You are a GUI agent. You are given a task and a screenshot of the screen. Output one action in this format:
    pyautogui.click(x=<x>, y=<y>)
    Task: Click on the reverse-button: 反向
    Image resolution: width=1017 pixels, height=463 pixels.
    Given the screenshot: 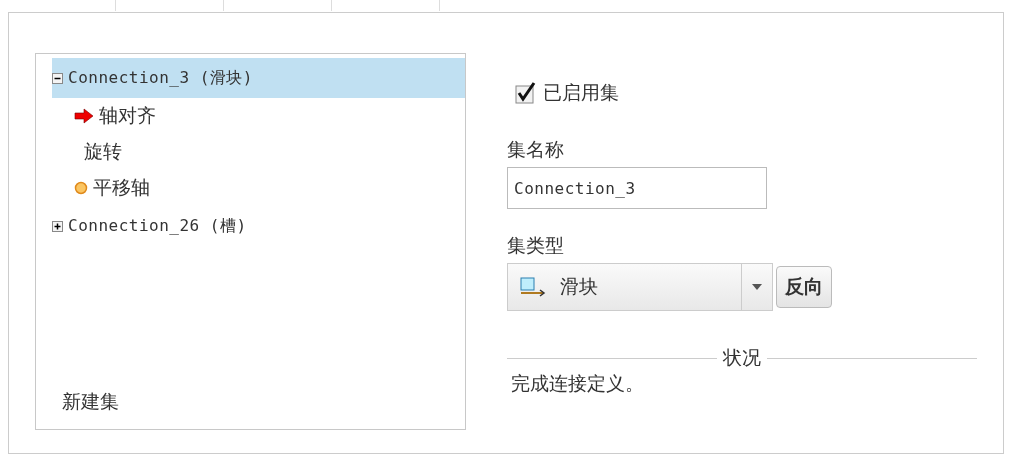 What is the action you would take?
    pyautogui.click(x=804, y=287)
    